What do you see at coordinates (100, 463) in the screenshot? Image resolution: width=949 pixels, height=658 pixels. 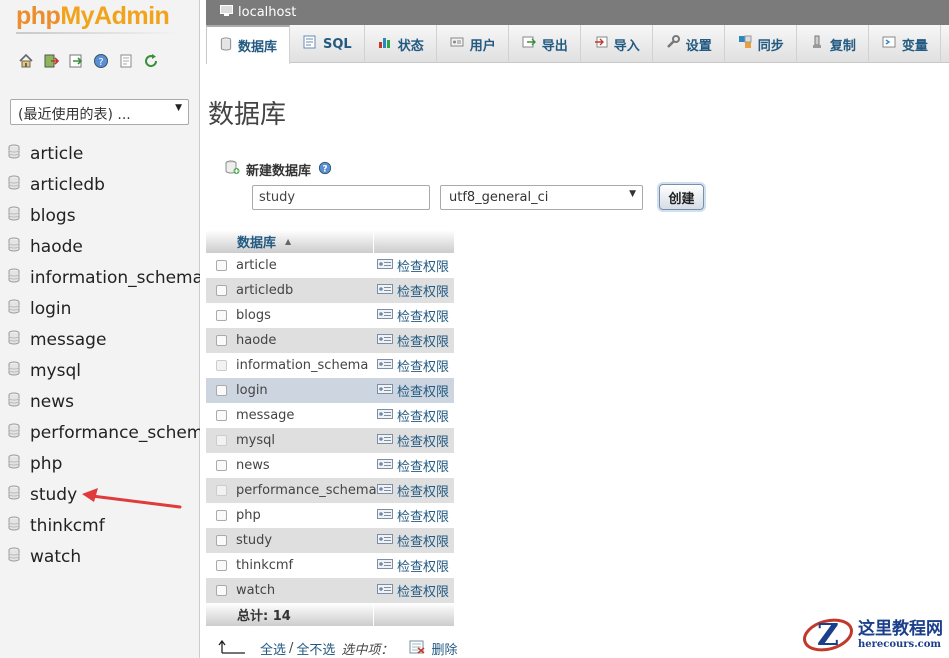 I see `nav-database-php: php` at bounding box center [100, 463].